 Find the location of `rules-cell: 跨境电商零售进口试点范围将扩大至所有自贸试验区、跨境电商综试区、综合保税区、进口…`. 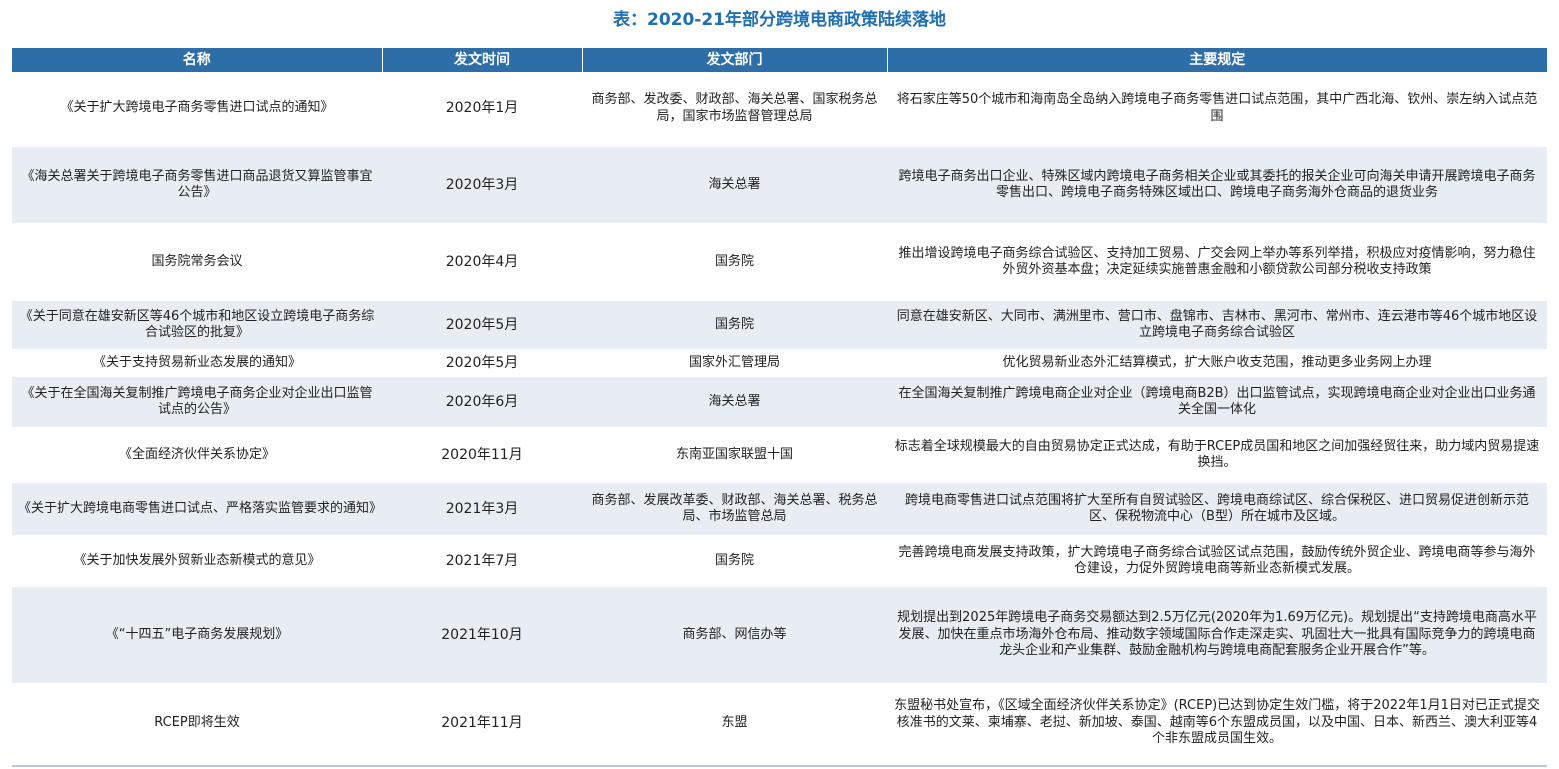

rules-cell: 跨境电商零售进口试点范围将扩大至所有自贸试验区、跨境电商综试区、综合保税区、进口… is located at coordinates (1217, 509).